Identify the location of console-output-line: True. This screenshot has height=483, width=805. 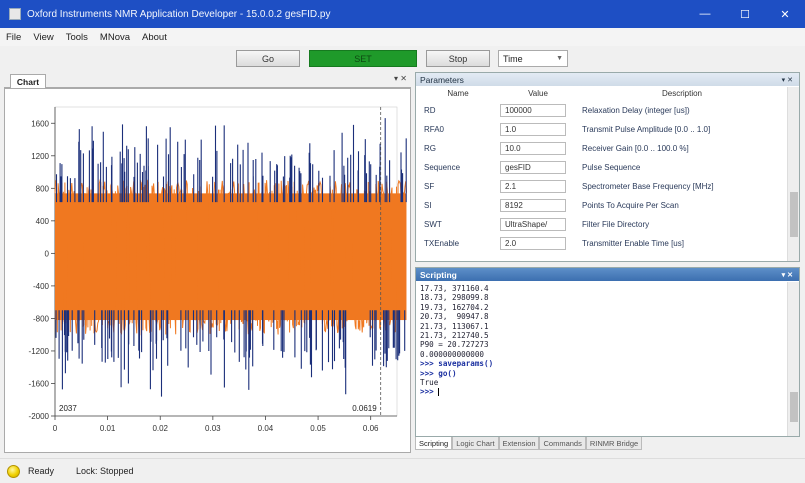
(429, 383).